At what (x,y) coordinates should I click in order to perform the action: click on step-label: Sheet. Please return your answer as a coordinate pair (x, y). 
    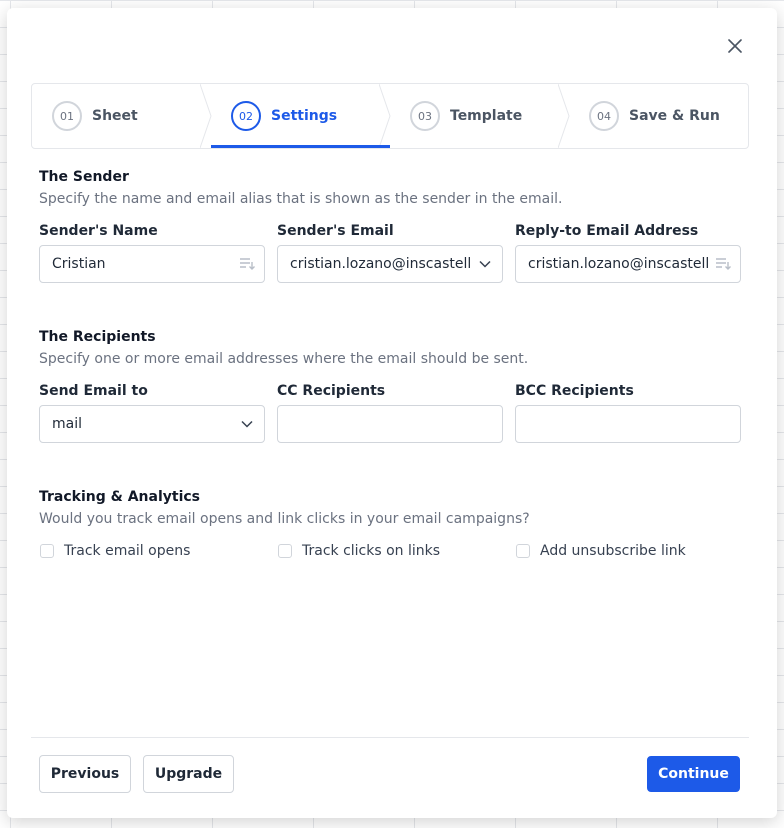
    Looking at the image, I should click on (115, 116).